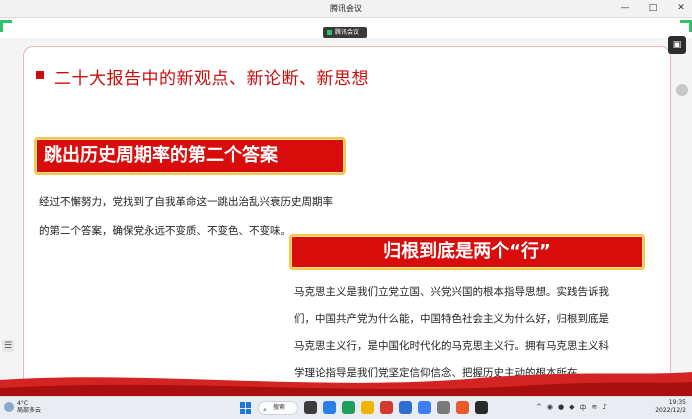 This screenshot has width=692, height=419. Describe the element at coordinates (451, 319) in the screenshot. I see `paragraph-line: 们，中国共产党为什么能，中国特色社会主义为什么好，归根到底是` at that location.